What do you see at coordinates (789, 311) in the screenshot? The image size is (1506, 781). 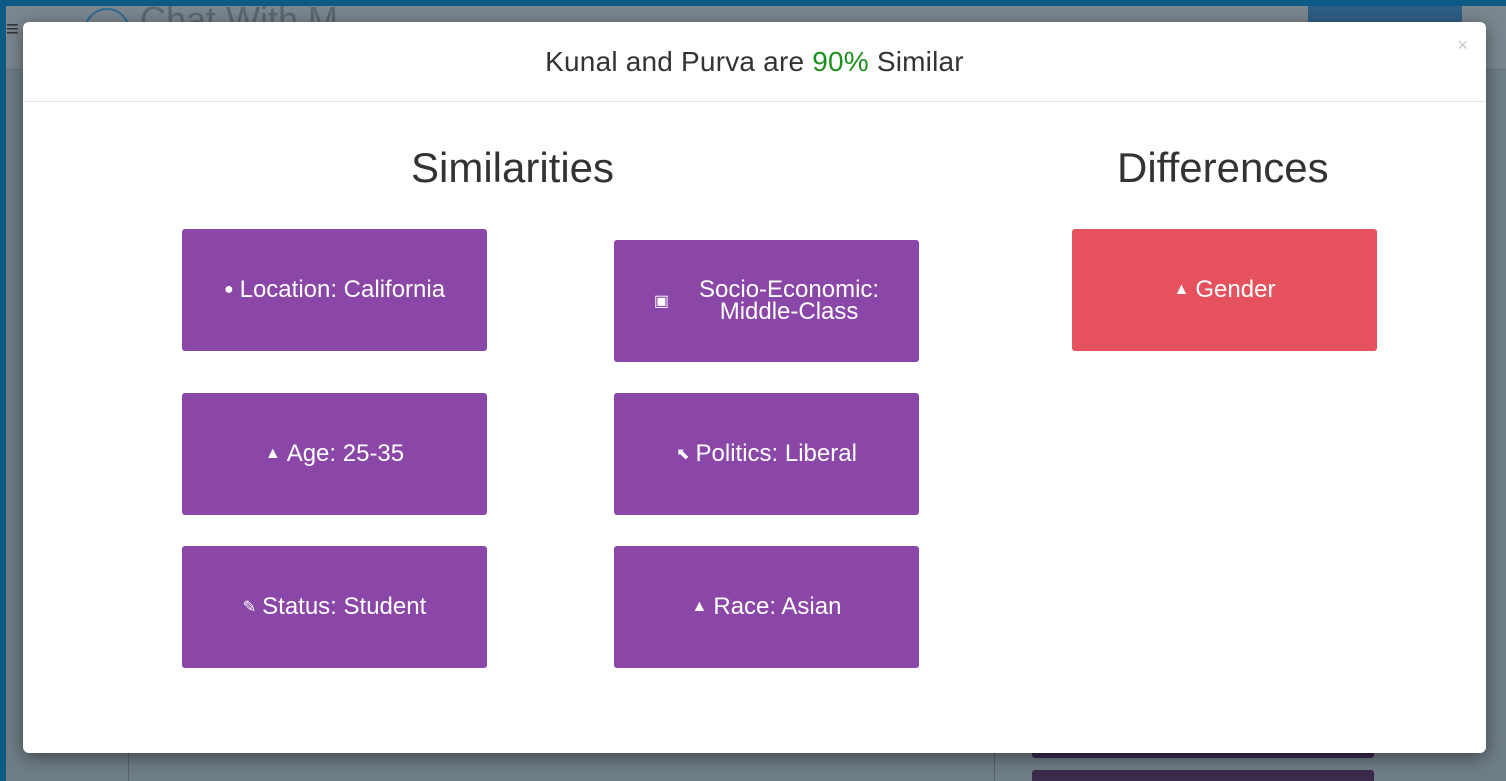 I see `tile-label-line2: Middle-Class` at bounding box center [789, 311].